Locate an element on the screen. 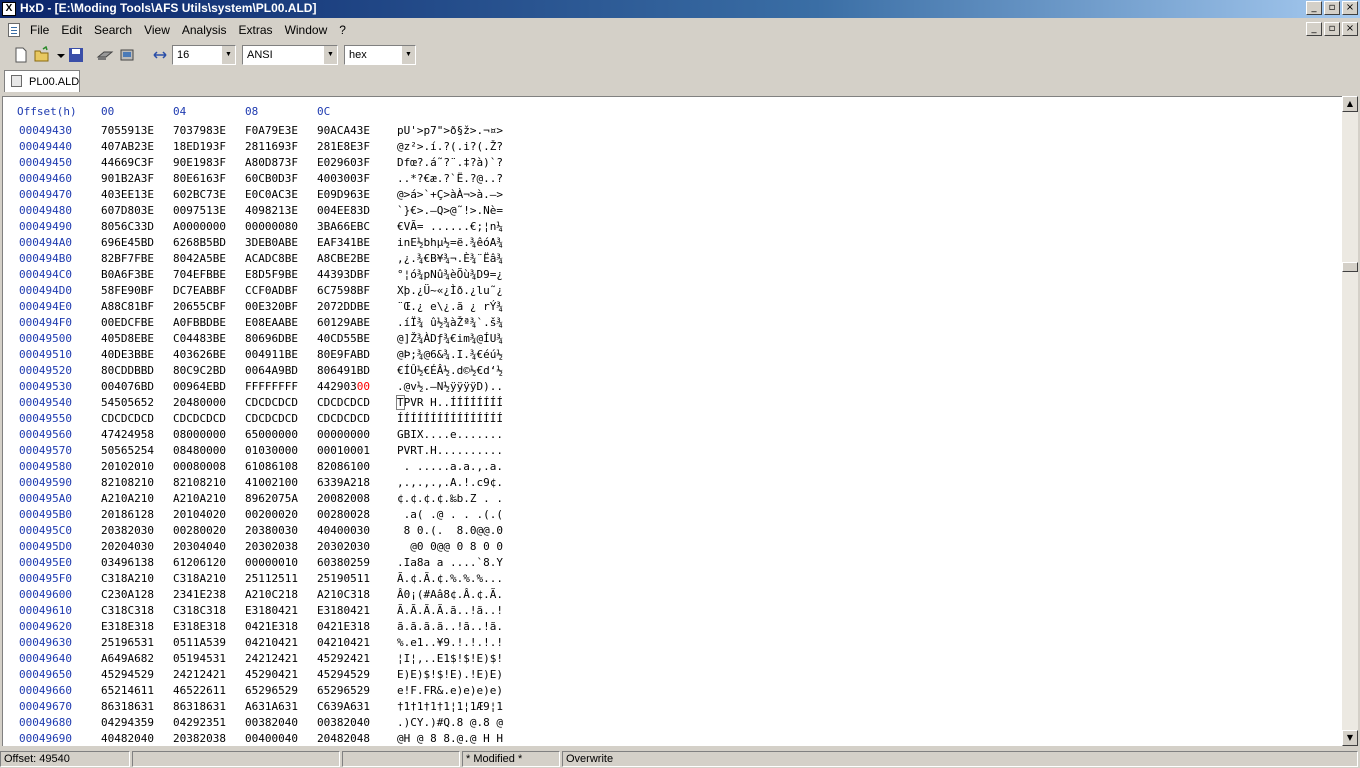  text-cell: pU'>p7">ð§ž>.¬¤> is located at coordinates (450, 131).